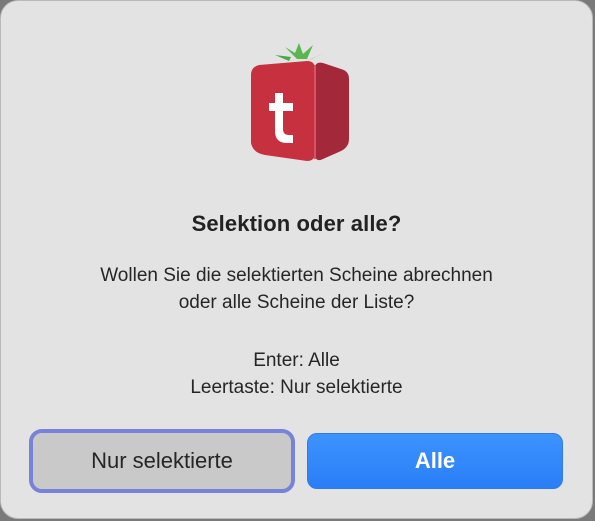 This screenshot has height=521, width=595. Describe the element at coordinates (296, 387) in the screenshot. I see `hint-space: Leertaste: Nur selektierte` at that location.